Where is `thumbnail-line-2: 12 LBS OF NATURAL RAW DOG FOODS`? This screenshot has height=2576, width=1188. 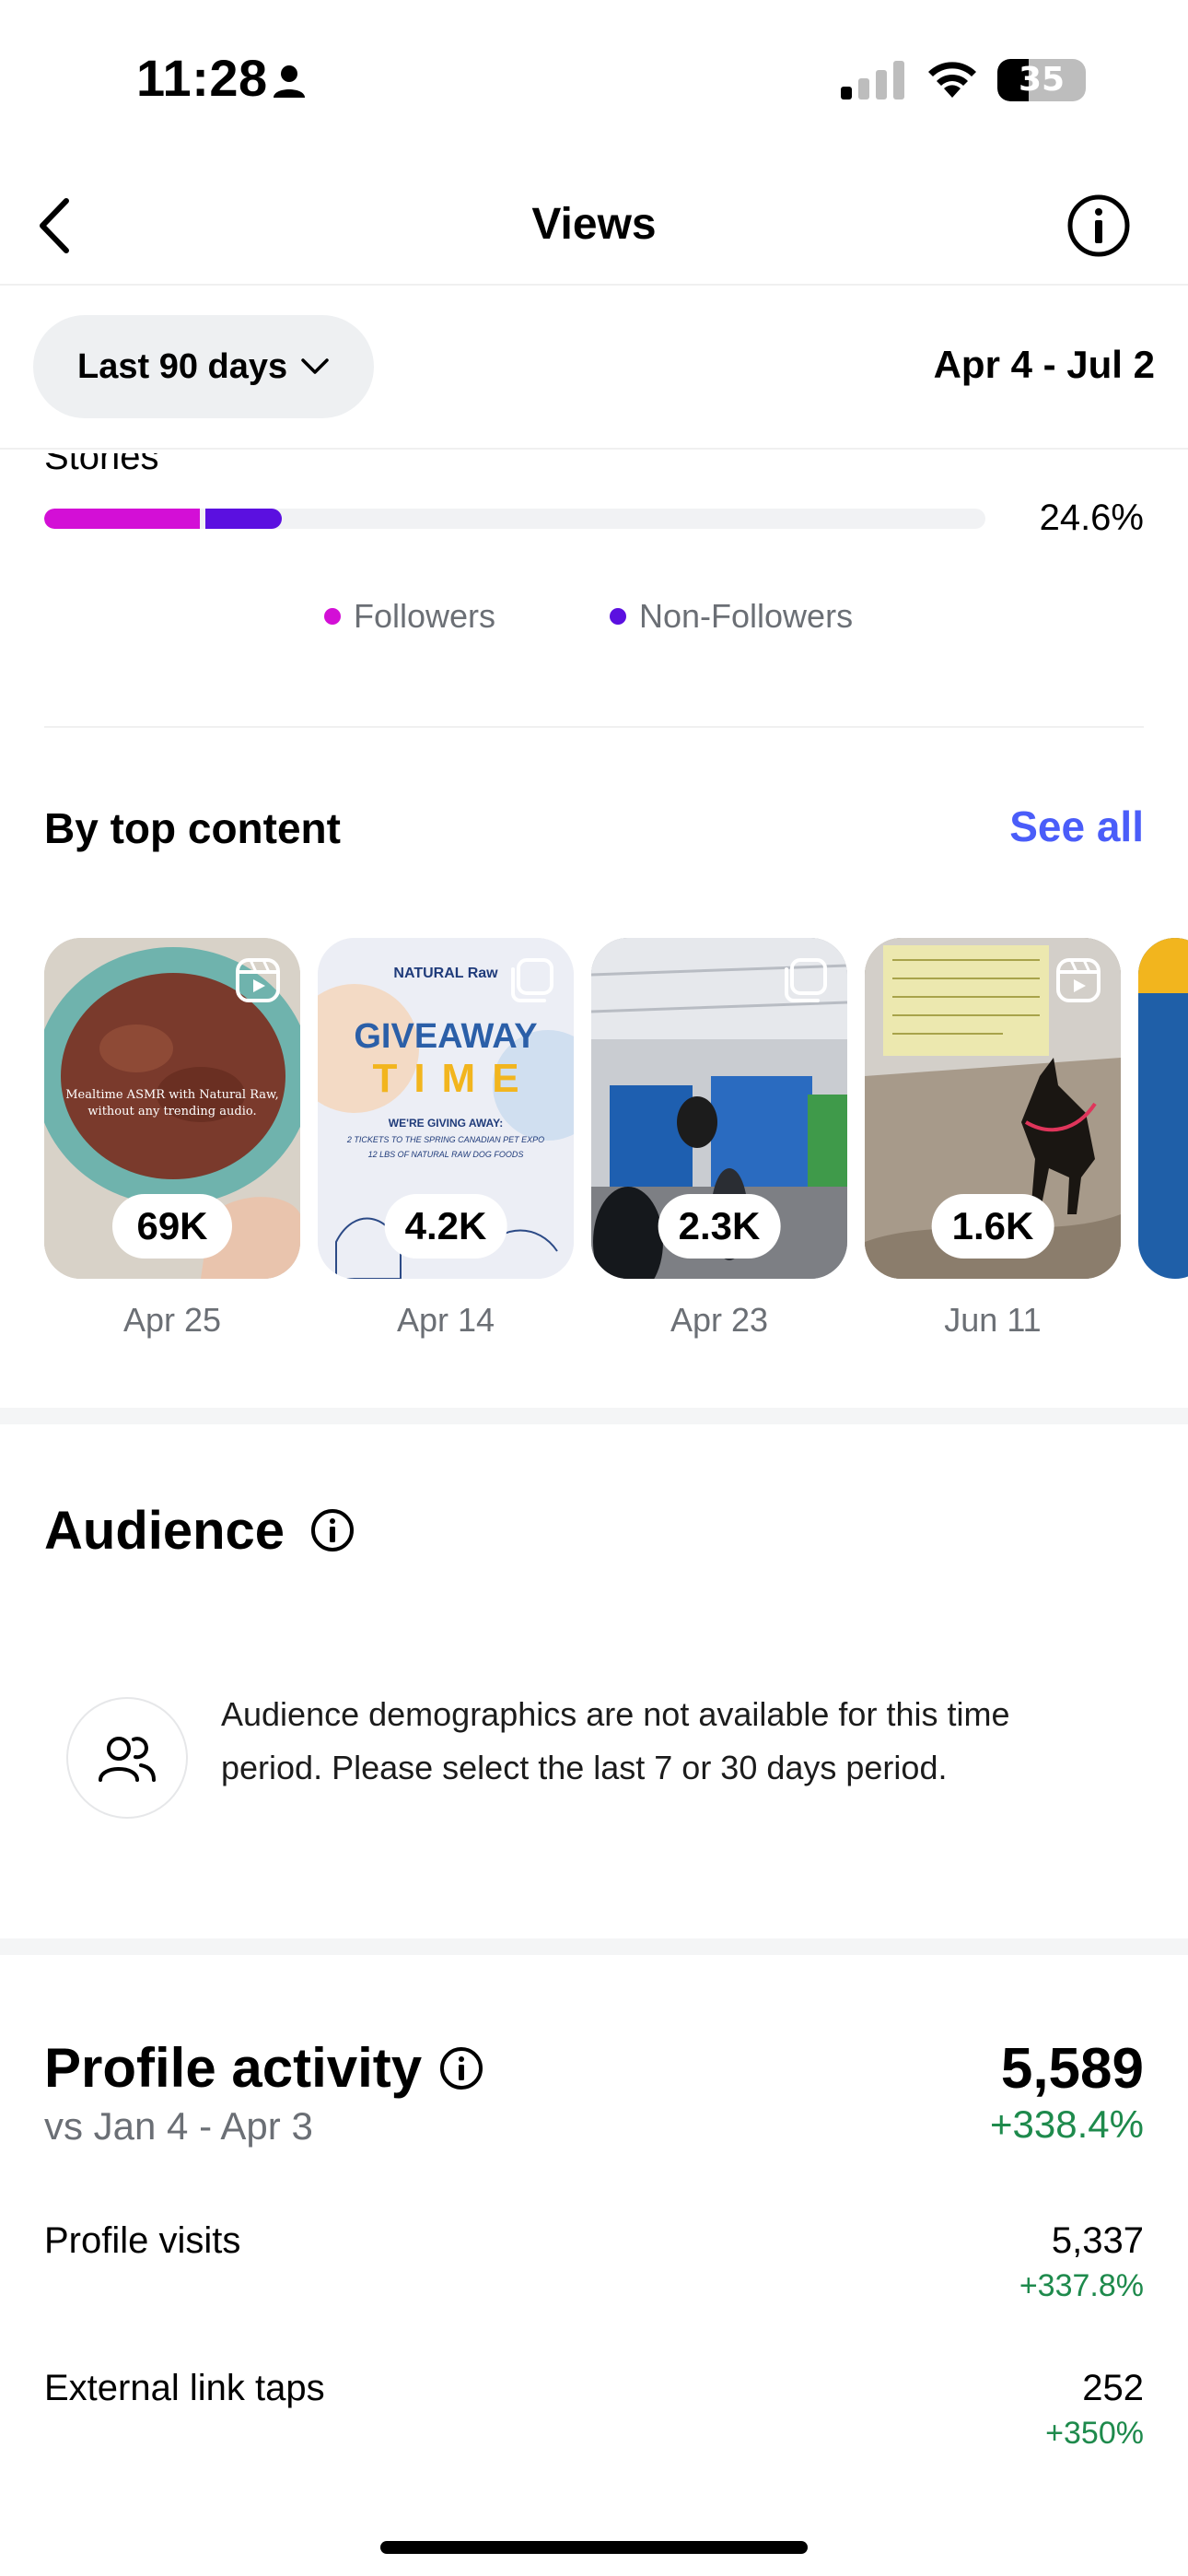
thumbnail-line-2: 12 LBS OF NATURAL RAW DOG FOODS is located at coordinates (445, 1154).